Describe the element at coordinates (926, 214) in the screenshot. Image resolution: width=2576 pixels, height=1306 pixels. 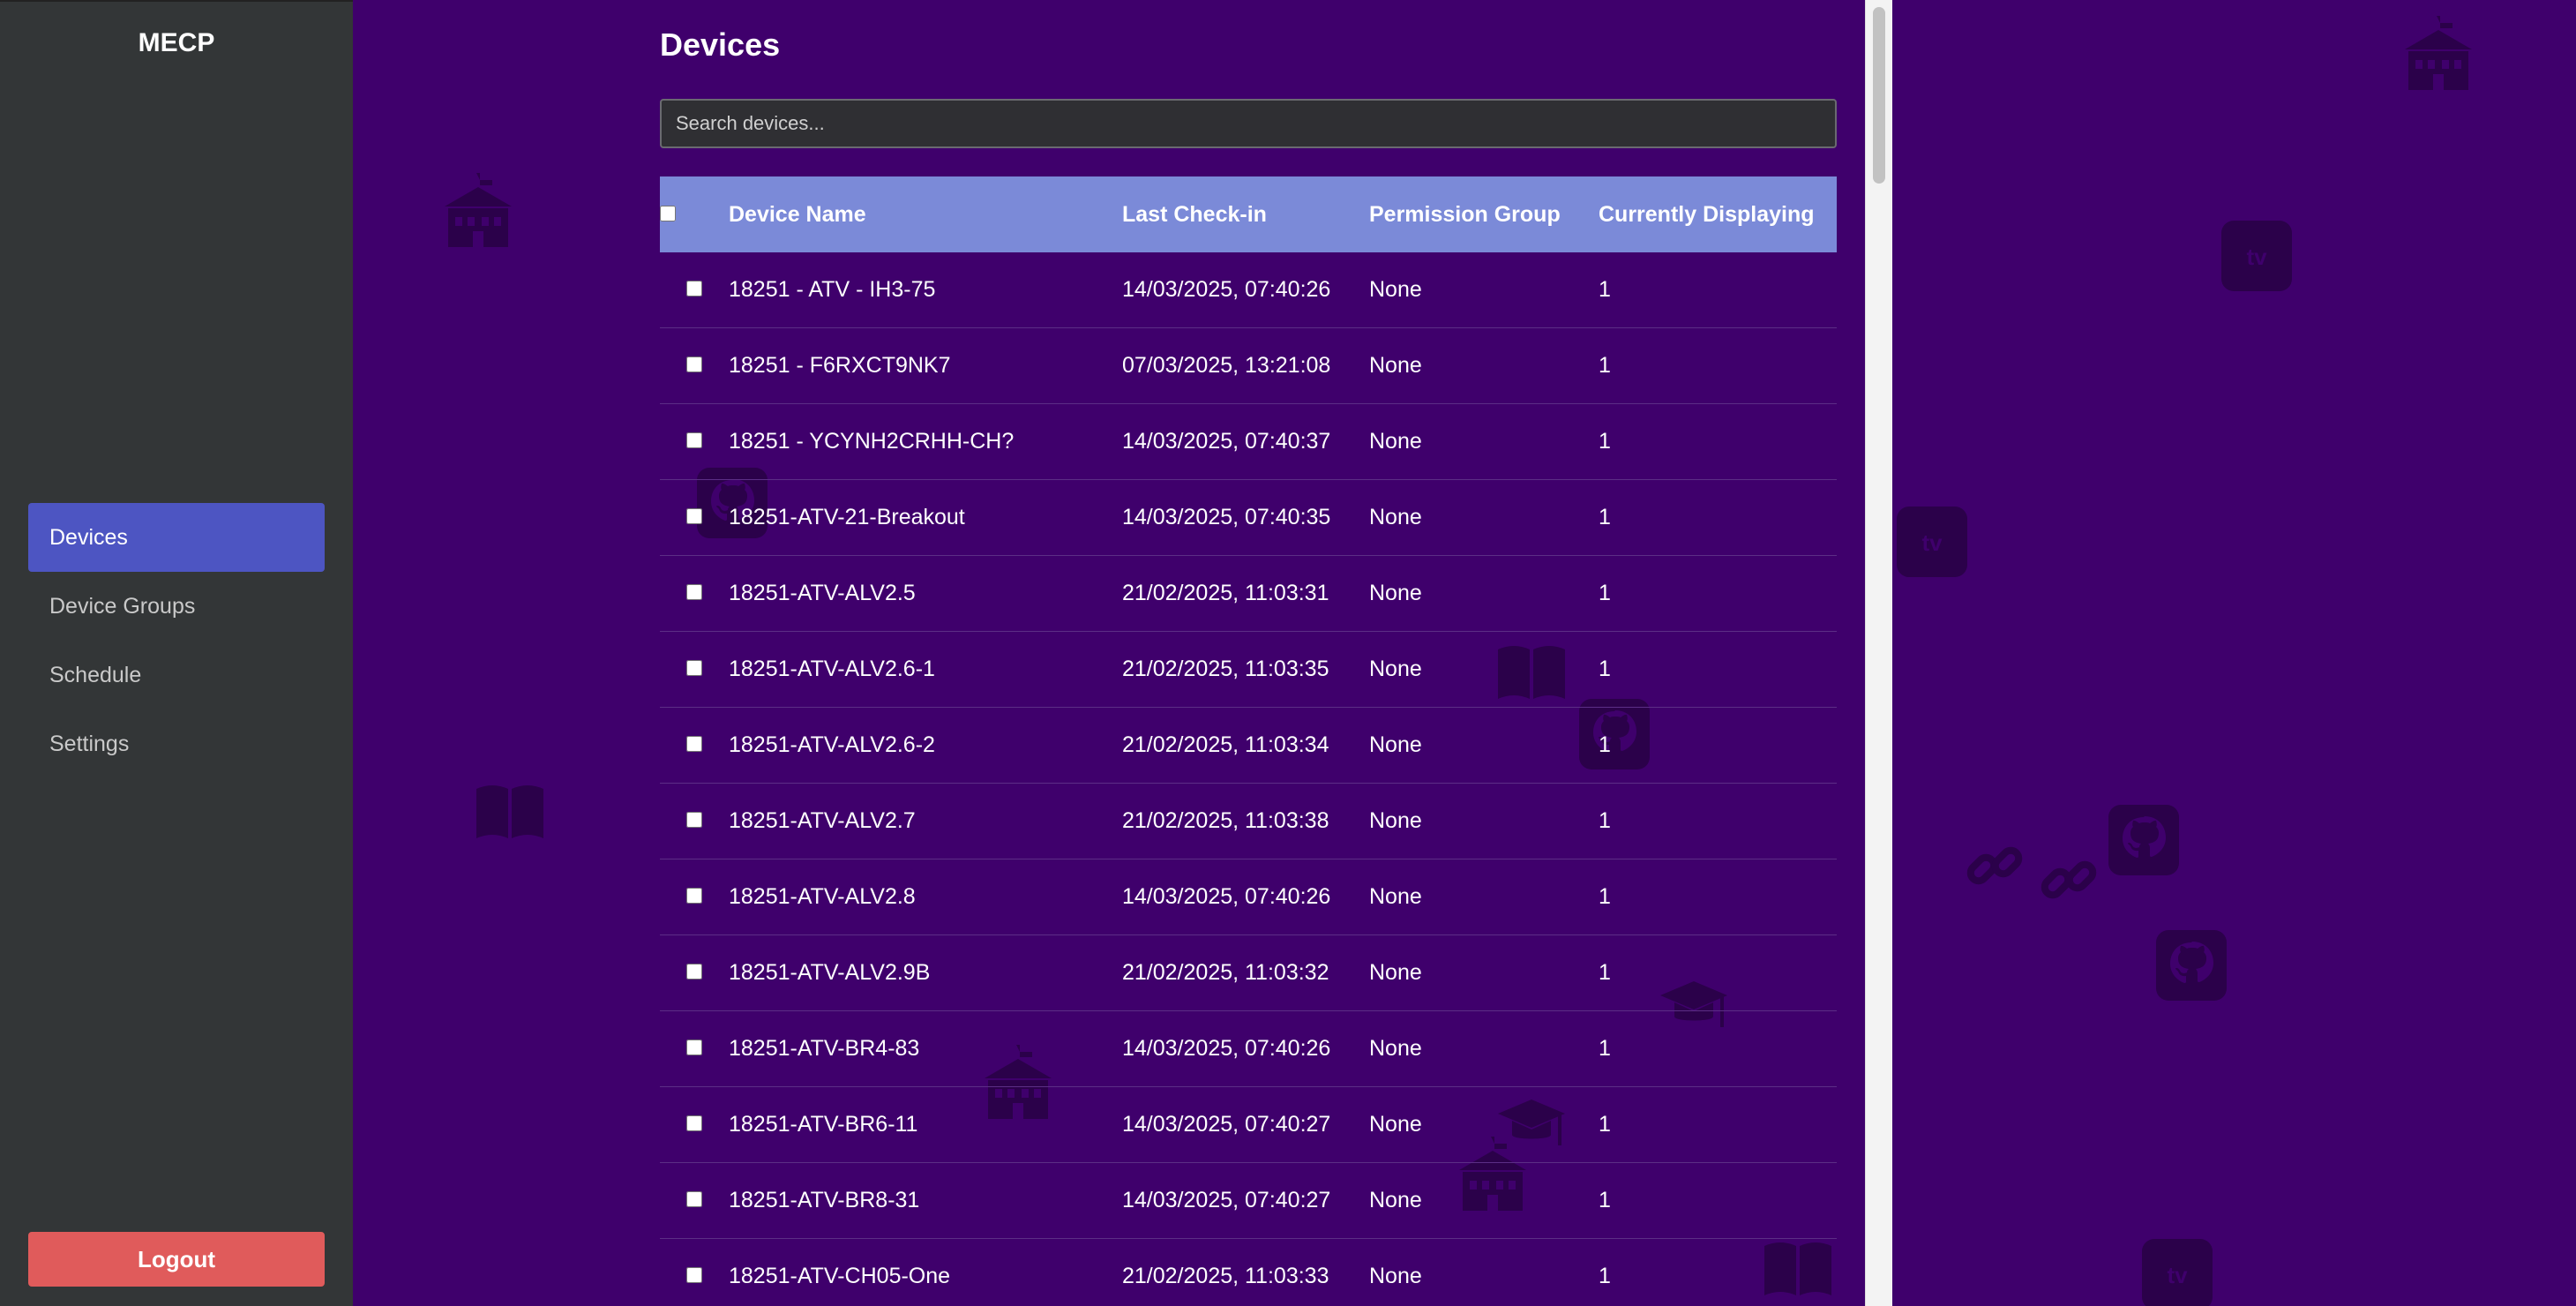
I see `column-header-device-name: Device Name` at that location.